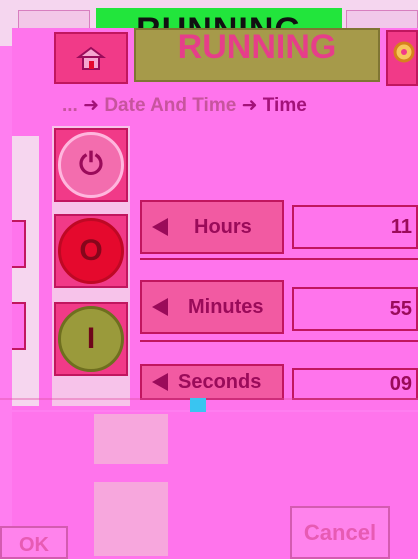  I want to click on minutes-label: Minutes, so click(226, 306).